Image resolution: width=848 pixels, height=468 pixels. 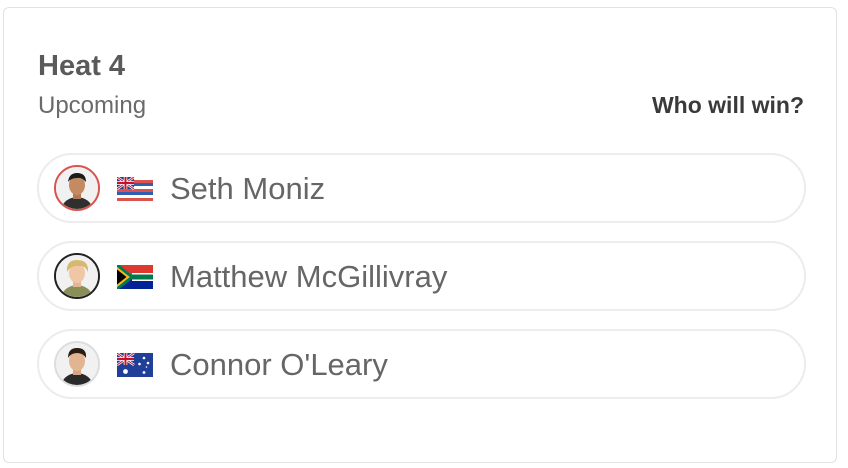 I want to click on south-africa-flag-icon, so click(x=135, y=277).